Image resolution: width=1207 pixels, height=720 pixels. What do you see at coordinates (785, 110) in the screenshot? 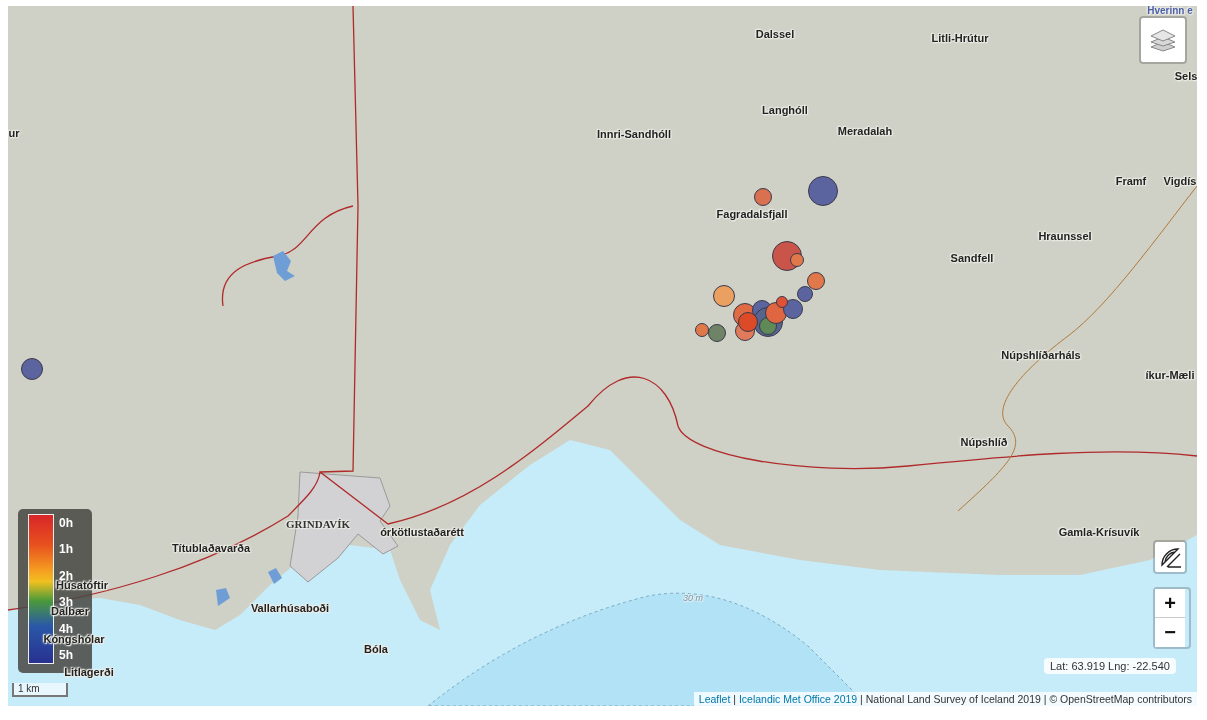
I see `place-label: Langhóll` at bounding box center [785, 110].